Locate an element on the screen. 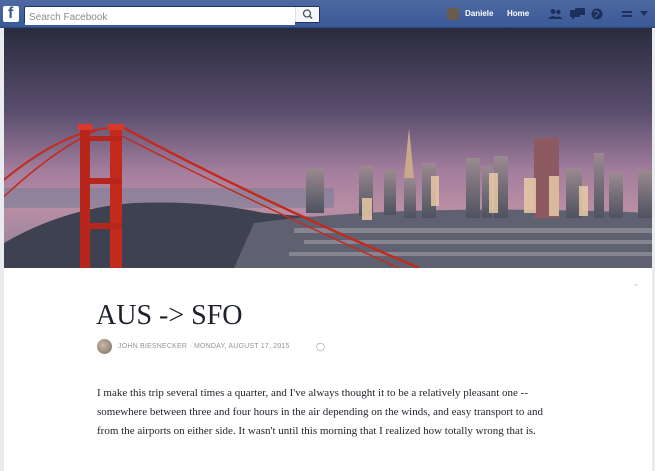 The height and width of the screenshot is (471, 655). search-box is located at coordinates (172, 15).